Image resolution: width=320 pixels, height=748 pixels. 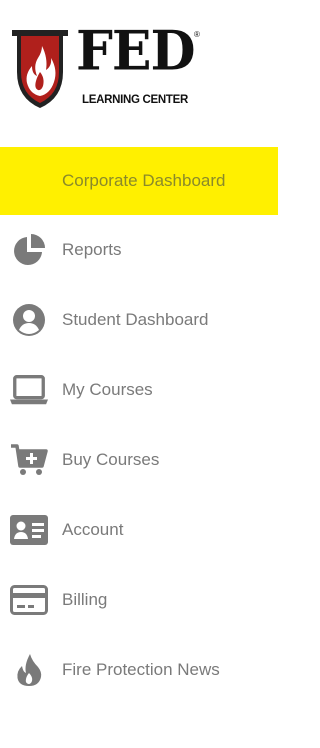 I want to click on nav-item-label: My Courses, so click(x=107, y=389).